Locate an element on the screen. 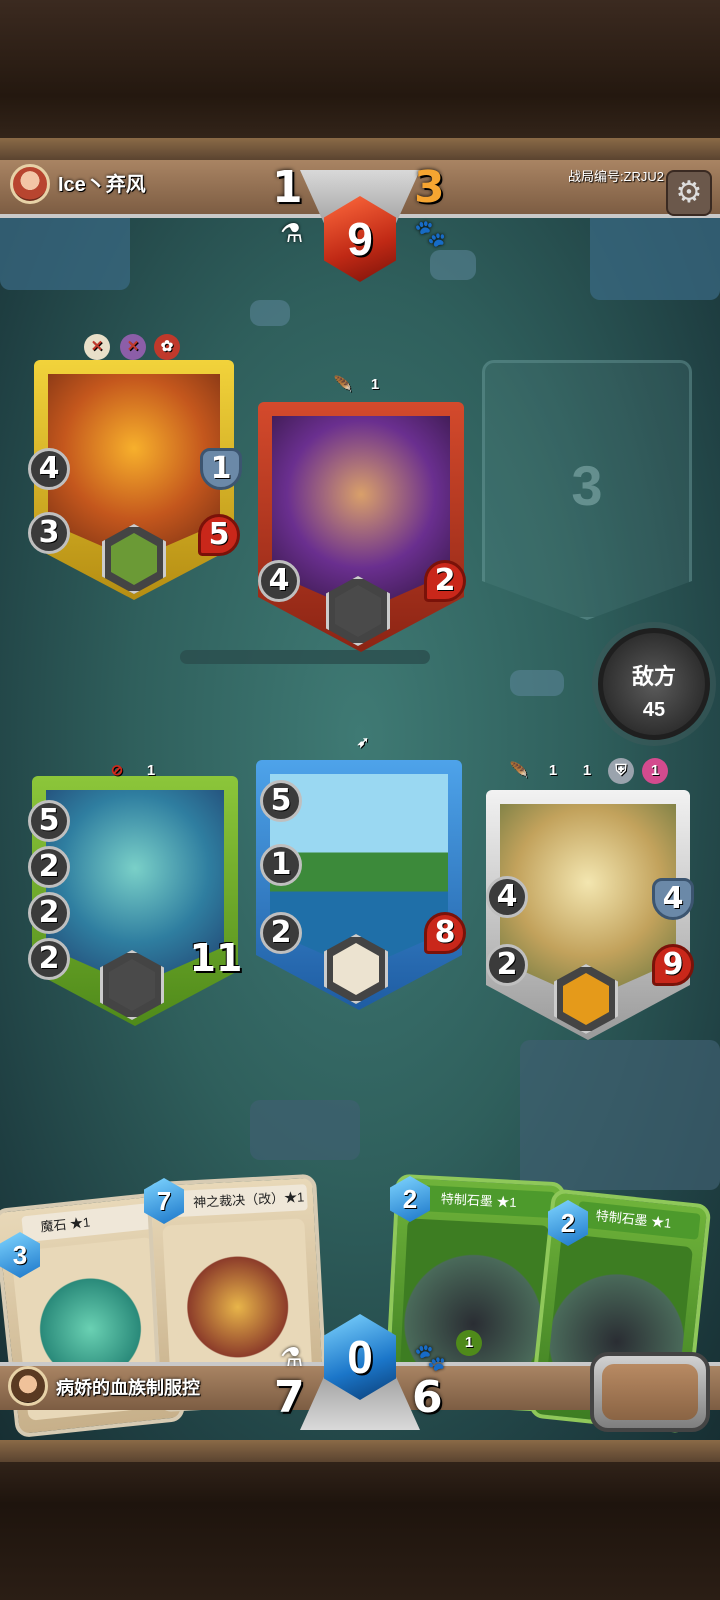 The width and height of the screenshot is (720, 1600). enemy-count: 45 is located at coordinates (654, 710).